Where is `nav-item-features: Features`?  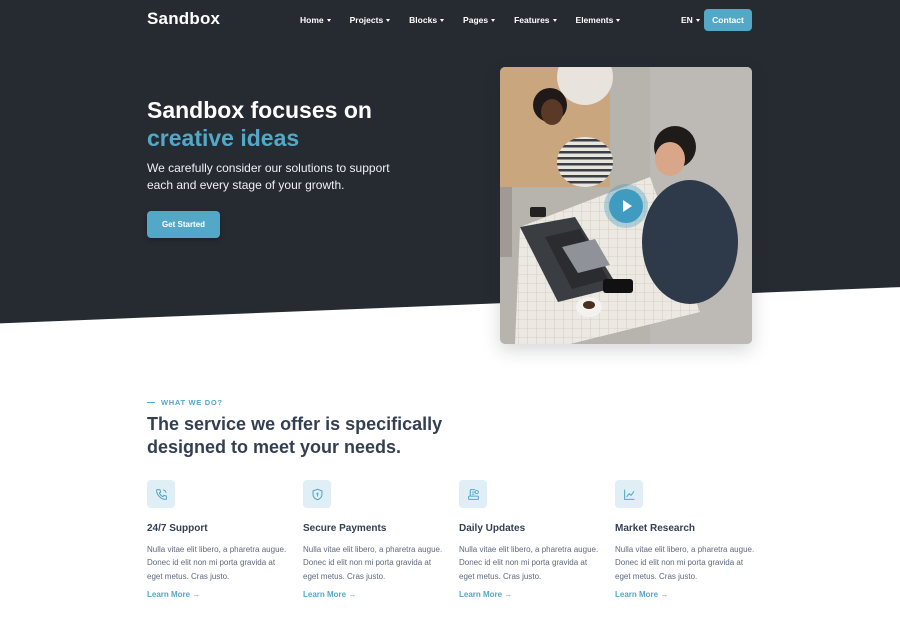 nav-item-features: Features is located at coordinates (535, 20).